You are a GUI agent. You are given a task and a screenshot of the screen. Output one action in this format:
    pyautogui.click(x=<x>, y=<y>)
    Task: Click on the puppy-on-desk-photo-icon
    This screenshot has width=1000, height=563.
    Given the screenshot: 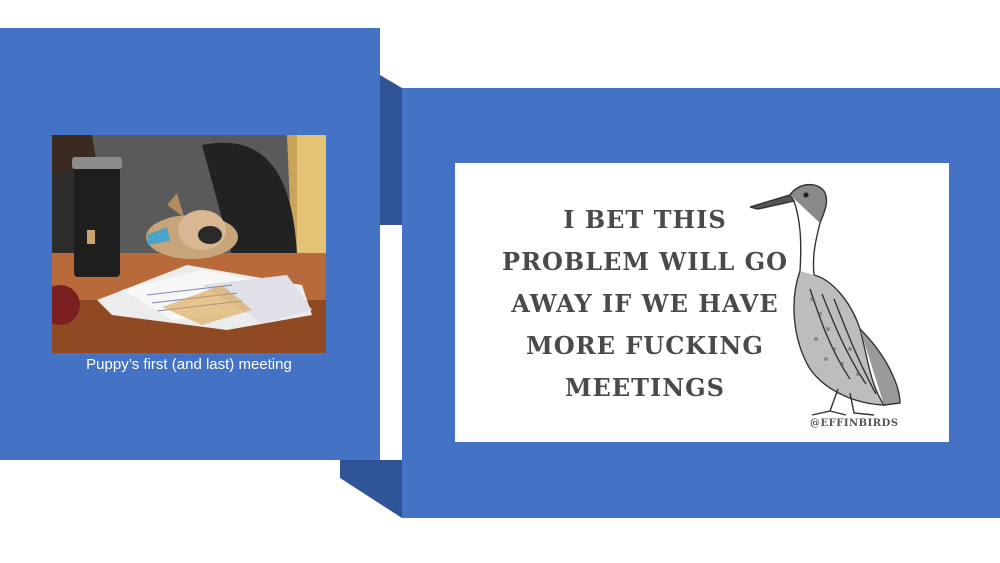 What is the action you would take?
    pyautogui.click(x=189, y=244)
    